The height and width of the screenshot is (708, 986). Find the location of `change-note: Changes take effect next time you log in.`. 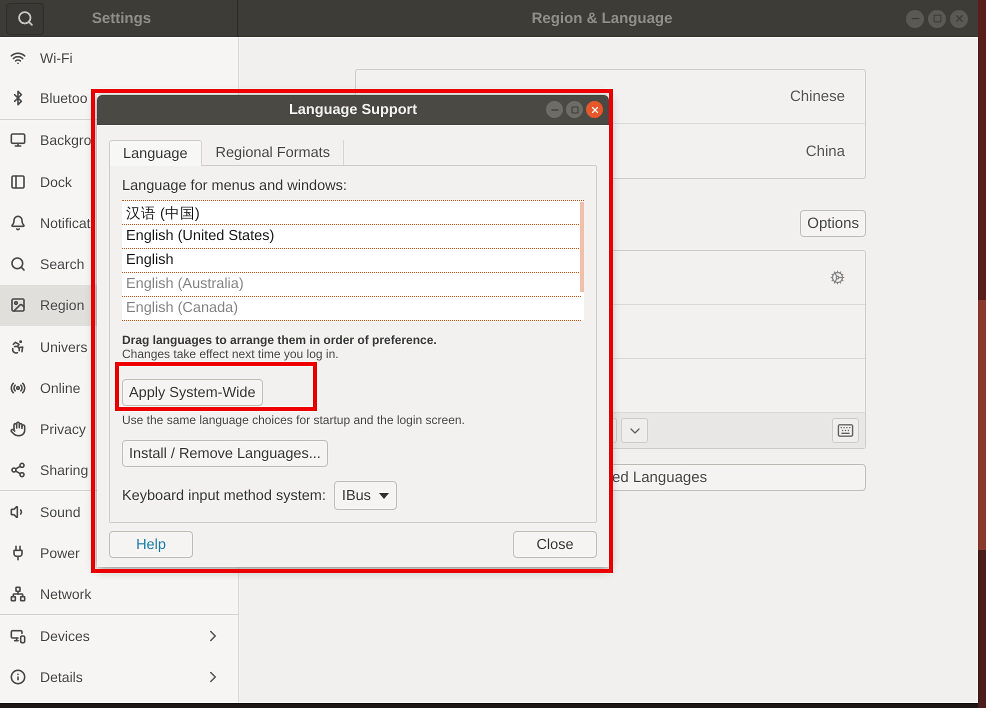

change-note: Changes take effect next time you log in. is located at coordinates (231, 354).